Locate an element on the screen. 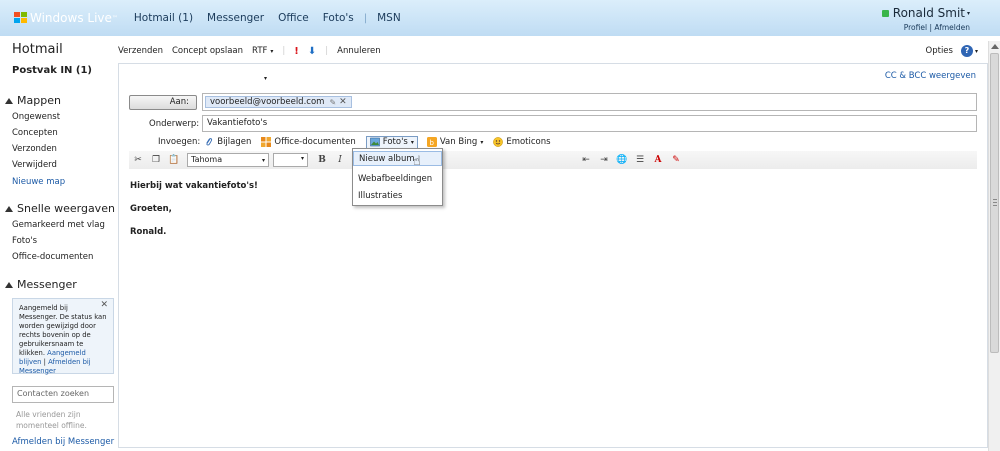 The image size is (1000, 451). font-family-select: Tahoma ▾ is located at coordinates (228, 160).